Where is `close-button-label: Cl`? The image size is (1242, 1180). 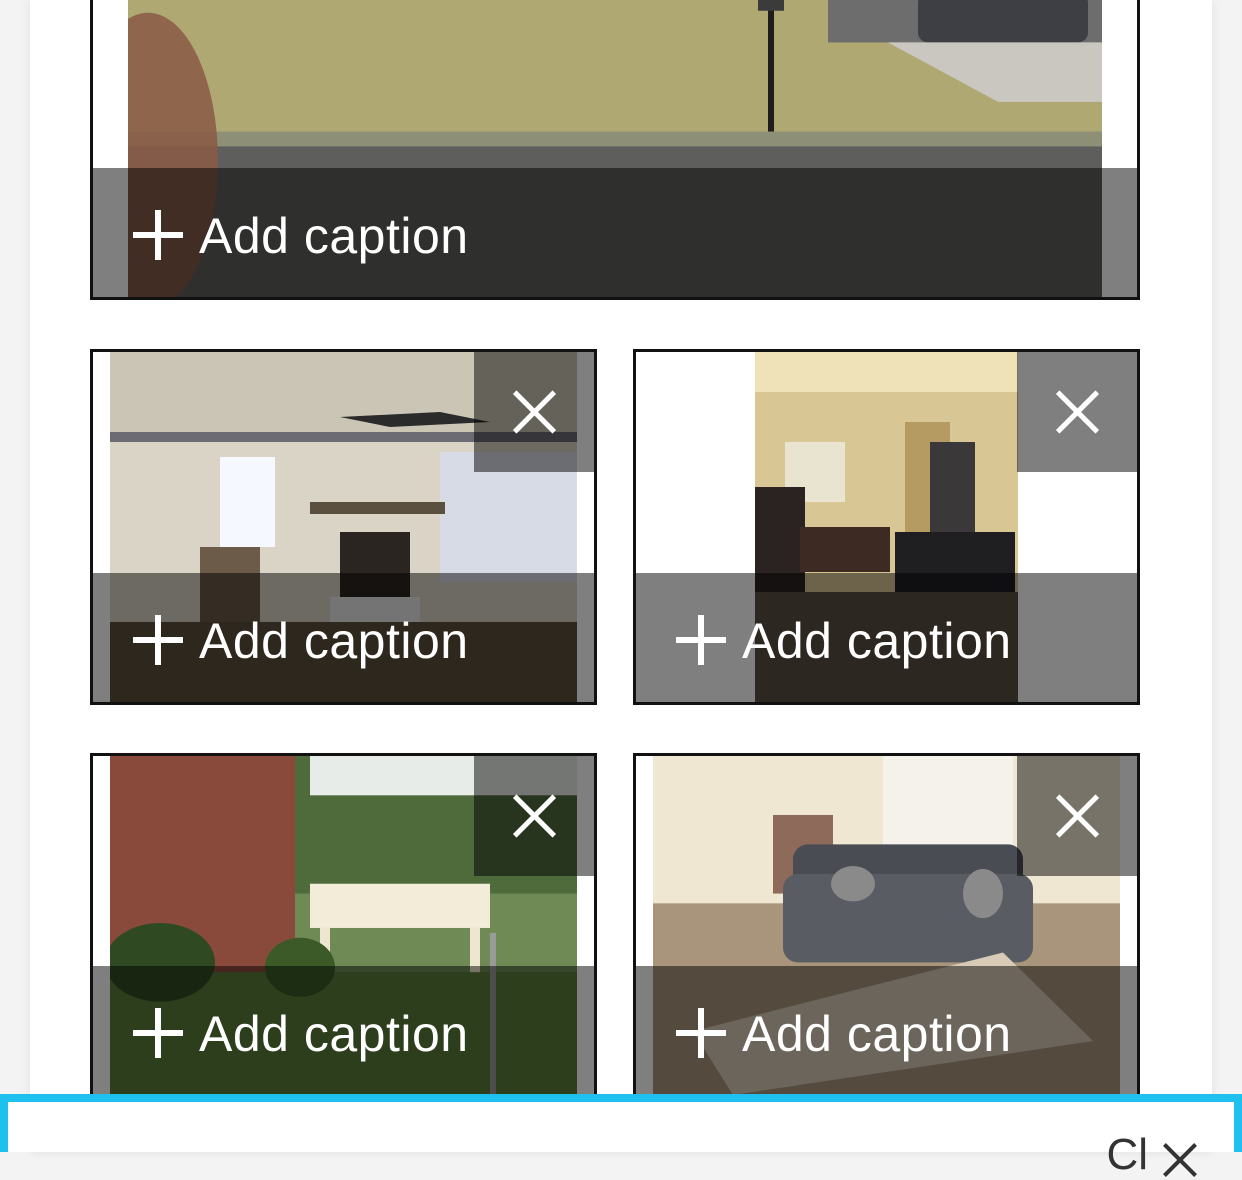 close-button-label: Cl is located at coordinates (1127, 1155).